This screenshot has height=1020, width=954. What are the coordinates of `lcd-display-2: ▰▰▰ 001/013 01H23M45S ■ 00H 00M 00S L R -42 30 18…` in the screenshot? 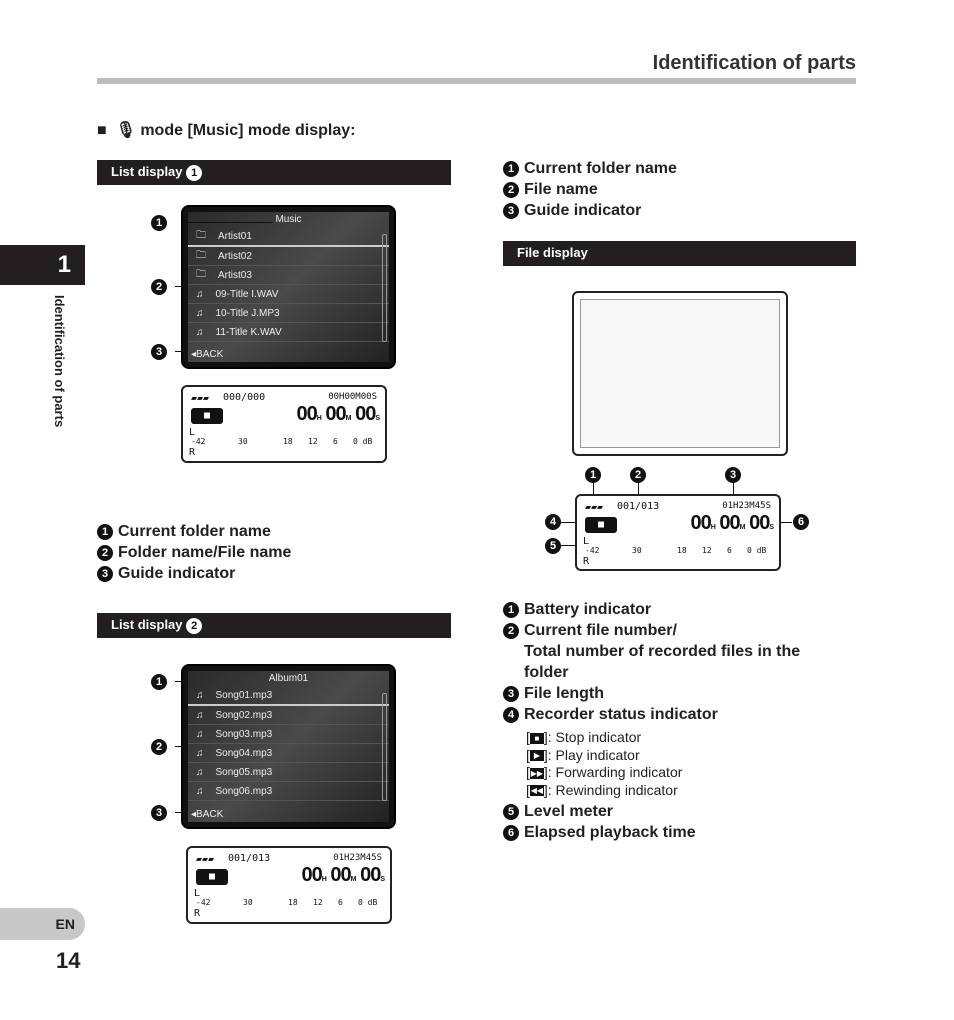 It's located at (678, 532).